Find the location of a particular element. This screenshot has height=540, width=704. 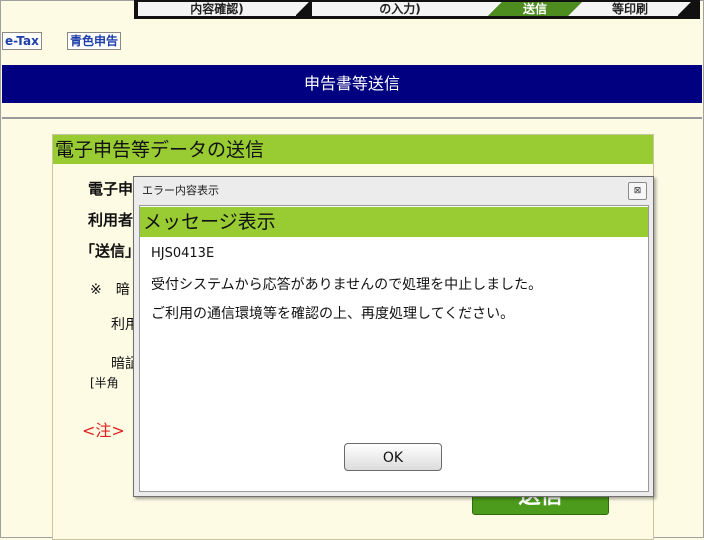

step-tab-print: 等印刷 is located at coordinates (630, 9).